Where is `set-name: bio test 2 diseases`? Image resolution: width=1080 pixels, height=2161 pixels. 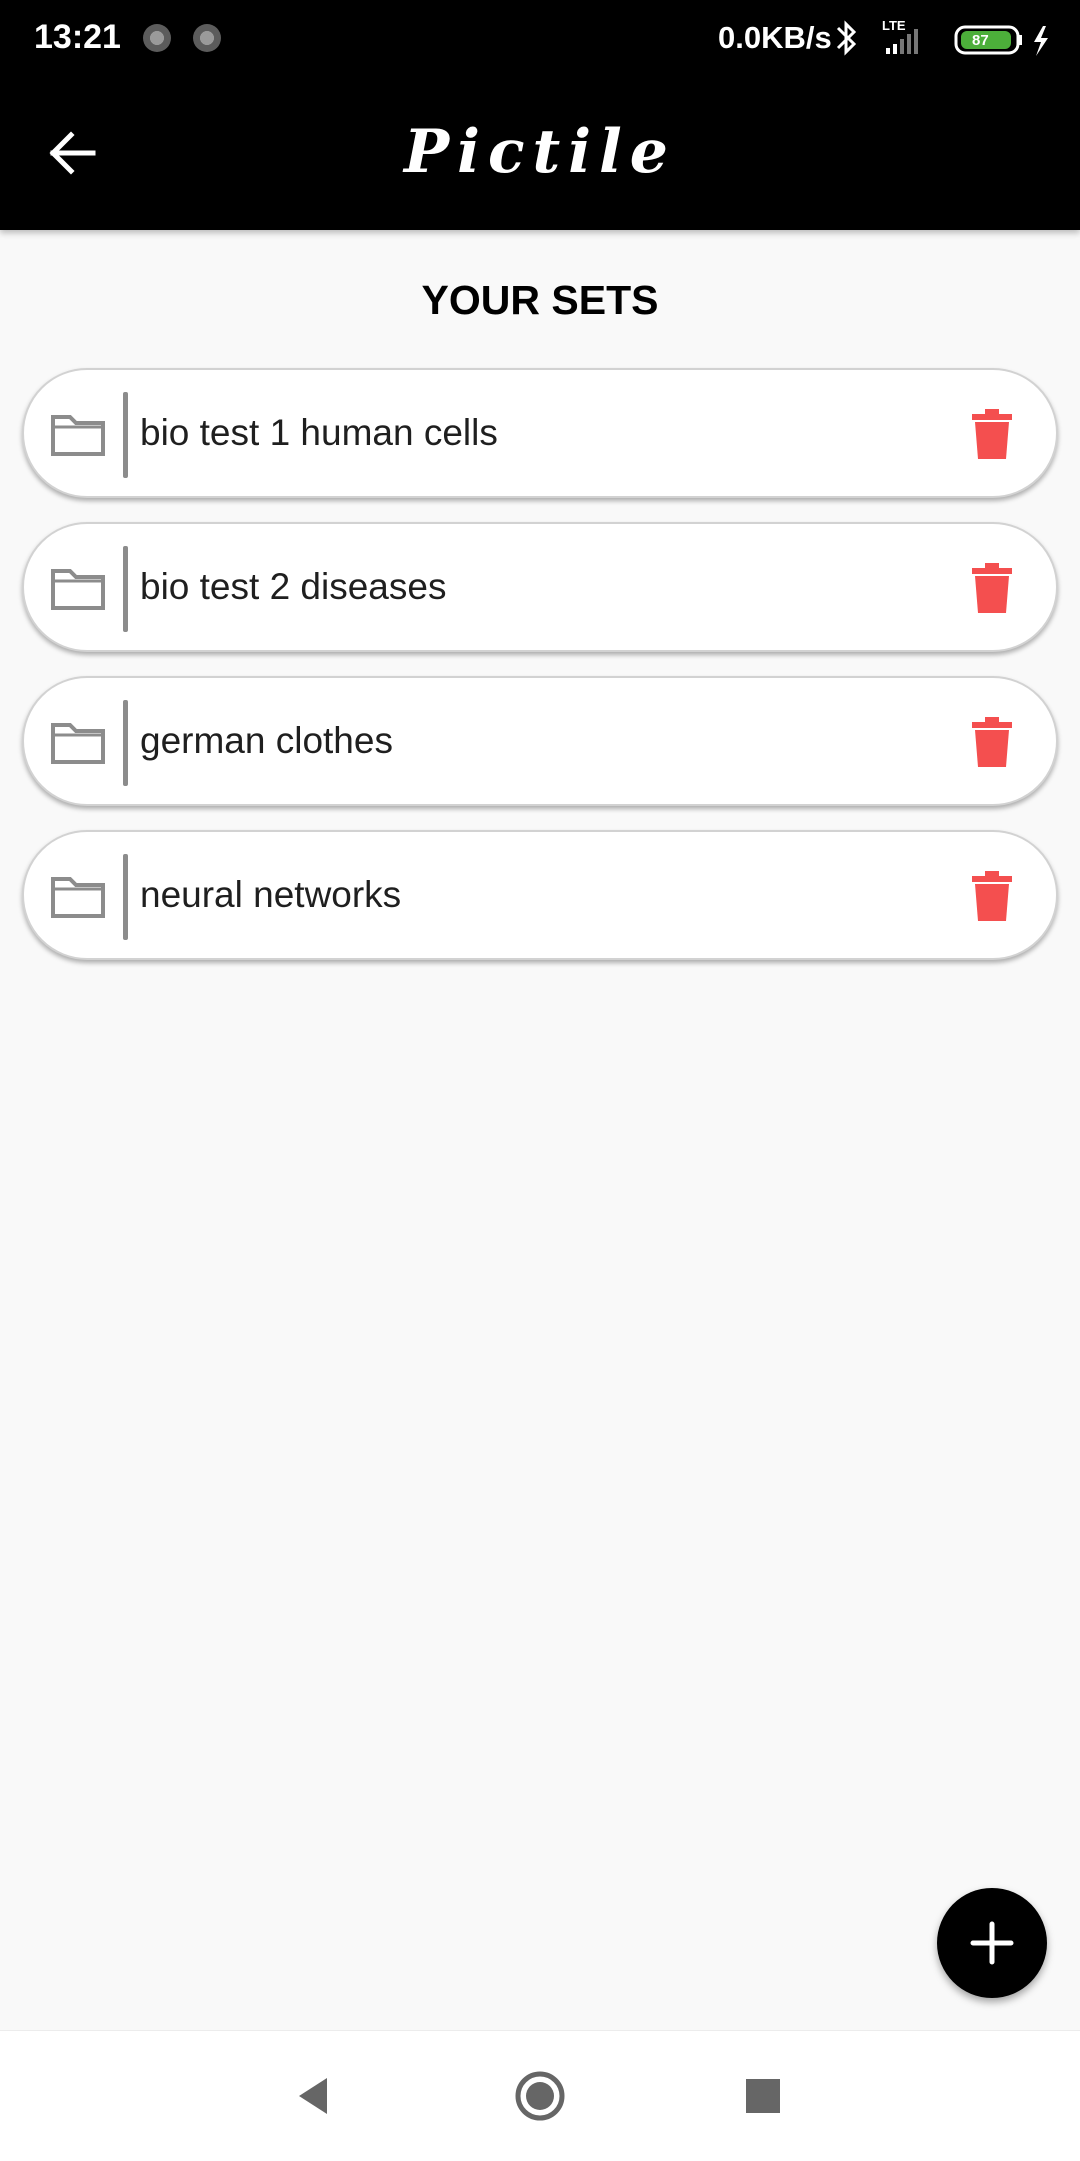
set-name: bio test 2 diseases is located at coordinates (293, 587).